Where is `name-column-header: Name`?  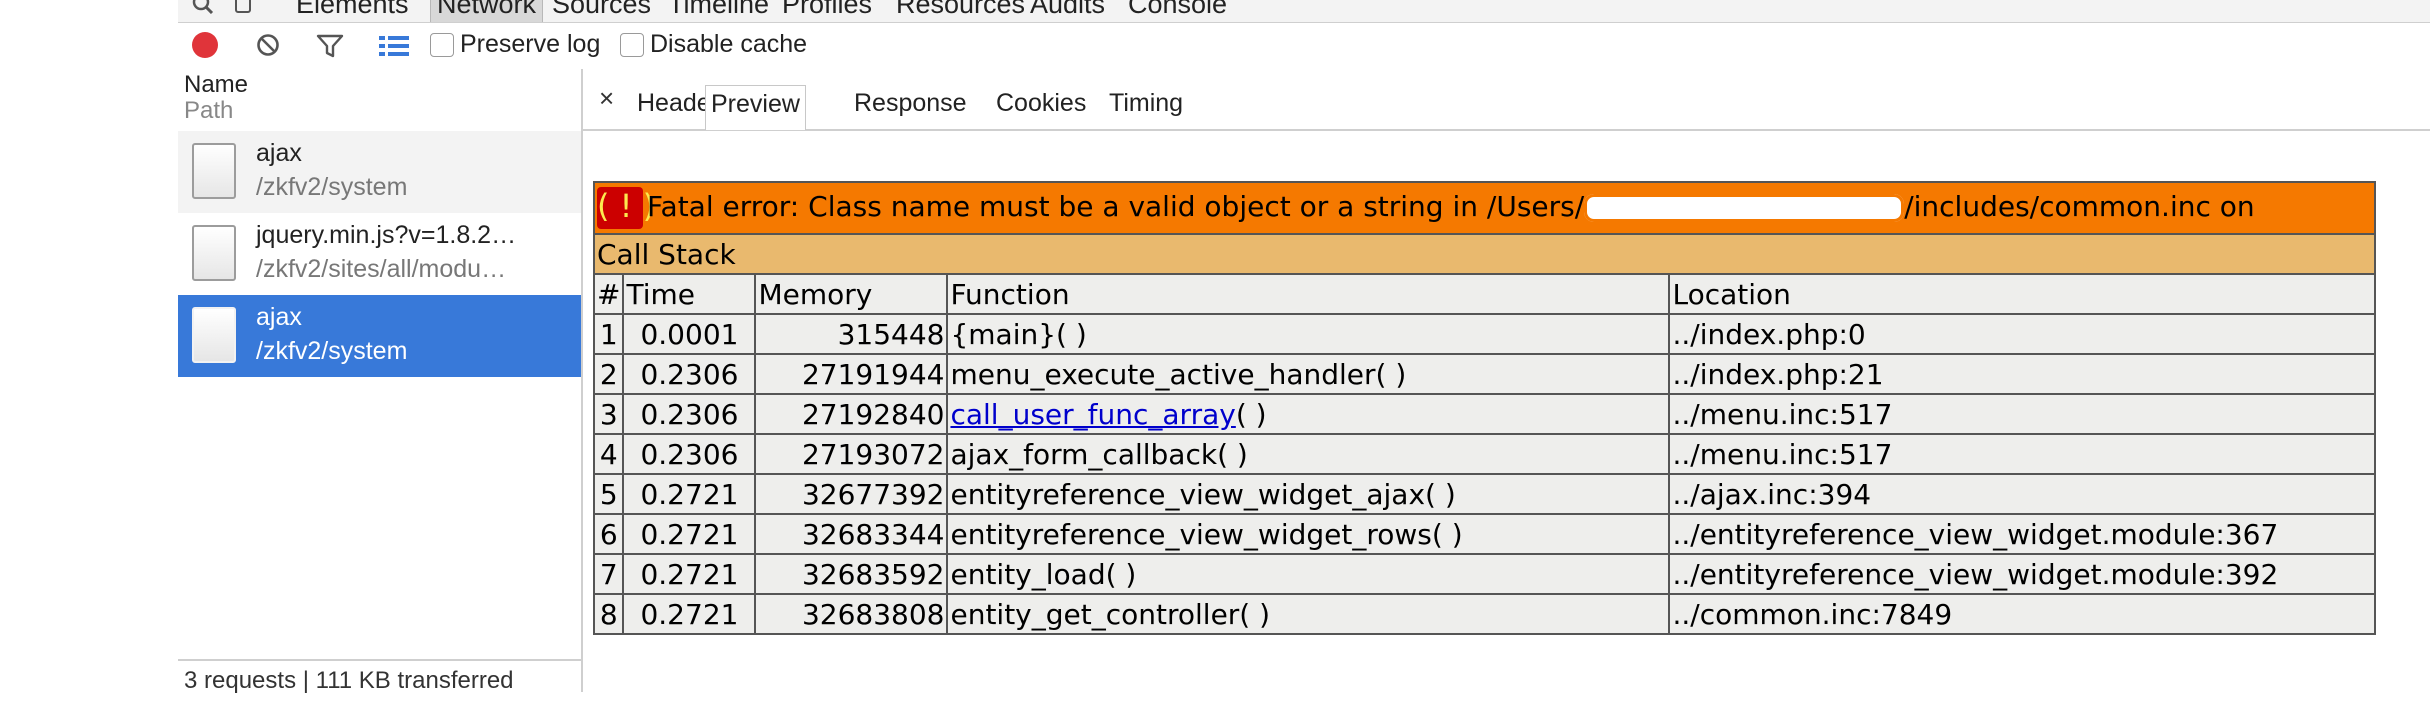 name-column-header: Name is located at coordinates (216, 85).